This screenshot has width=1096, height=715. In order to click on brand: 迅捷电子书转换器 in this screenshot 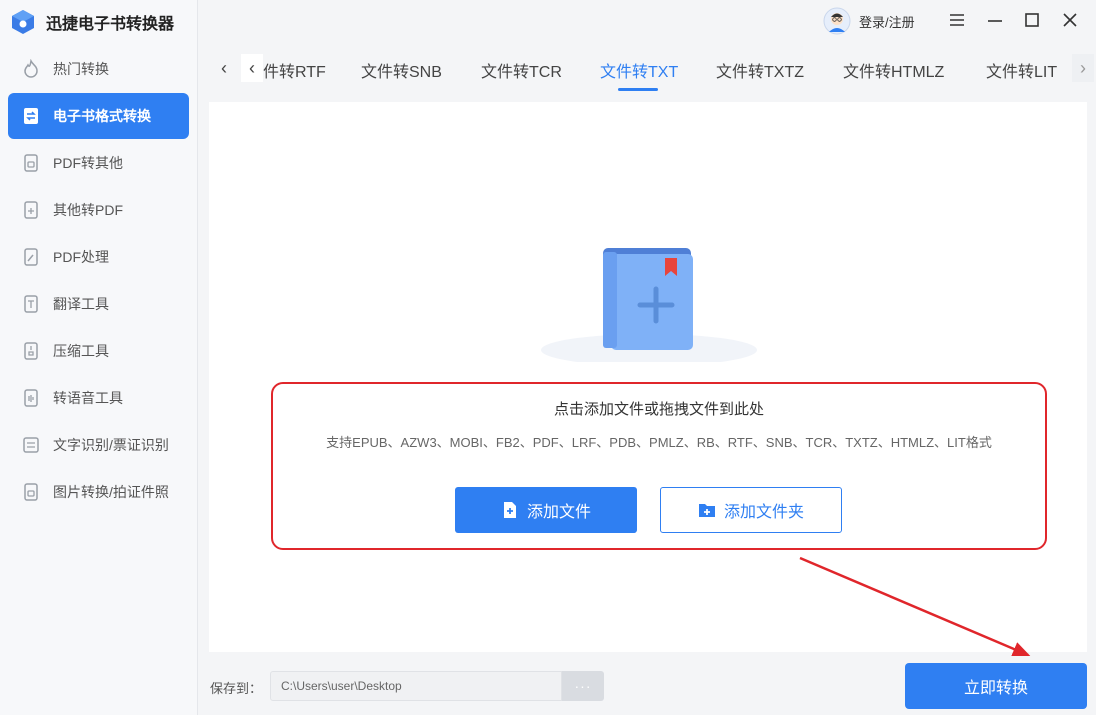, I will do `click(92, 22)`.